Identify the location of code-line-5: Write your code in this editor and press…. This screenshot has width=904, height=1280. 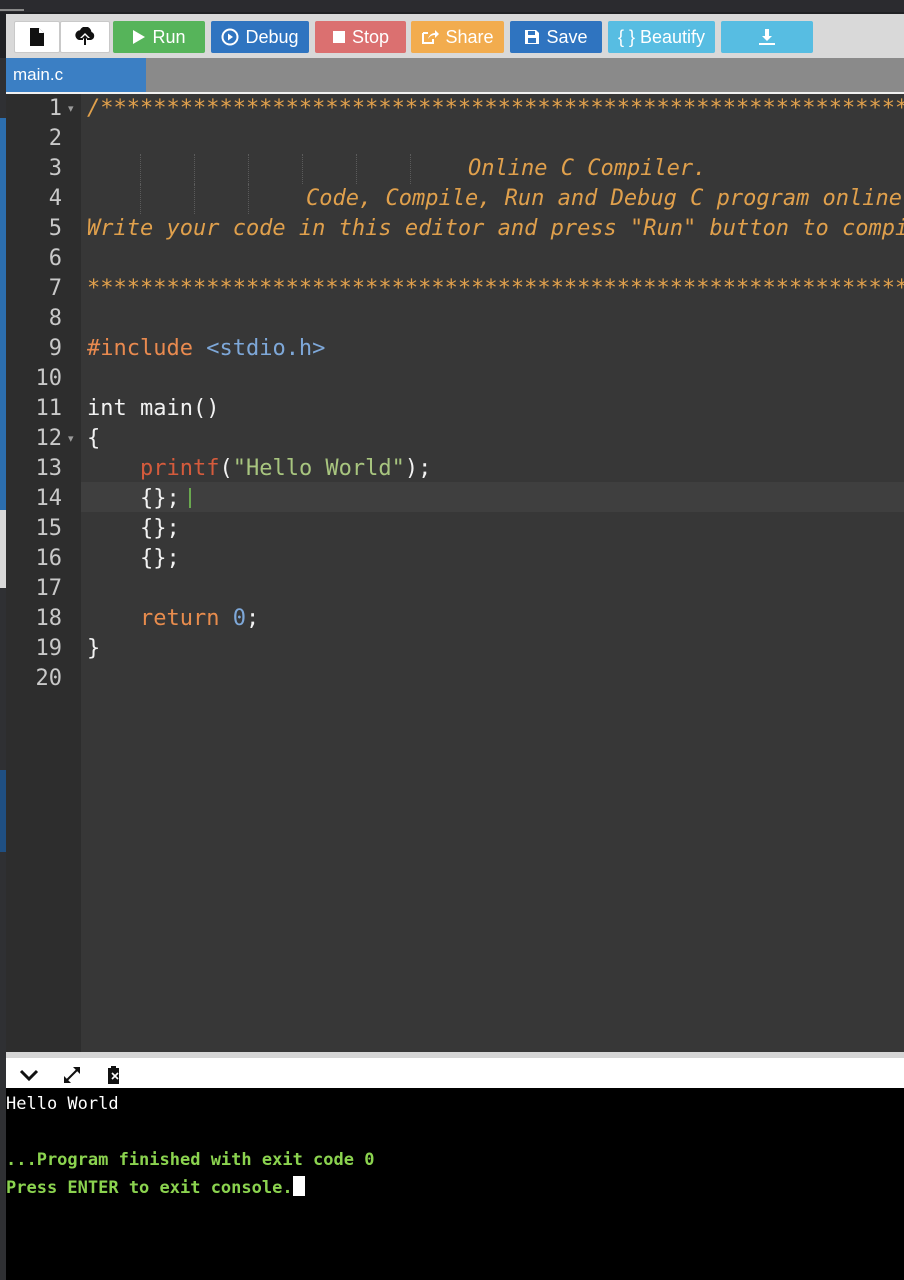
(495, 228).